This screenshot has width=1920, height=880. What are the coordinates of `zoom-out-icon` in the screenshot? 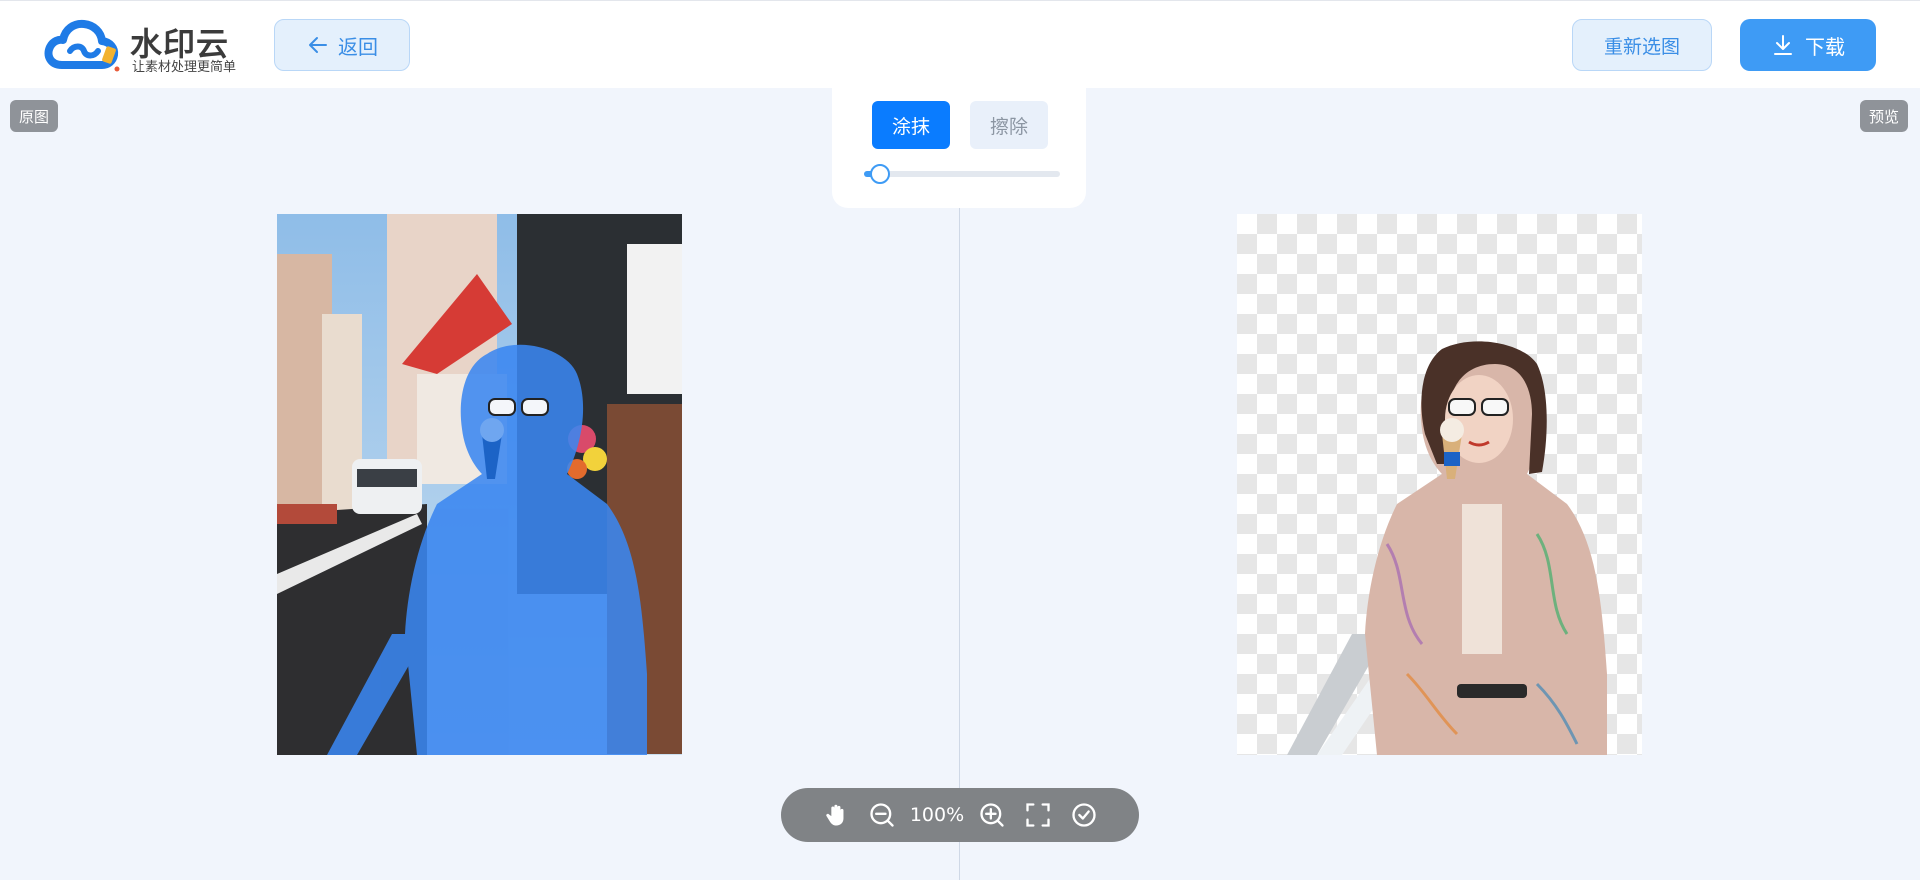 It's located at (882, 815).